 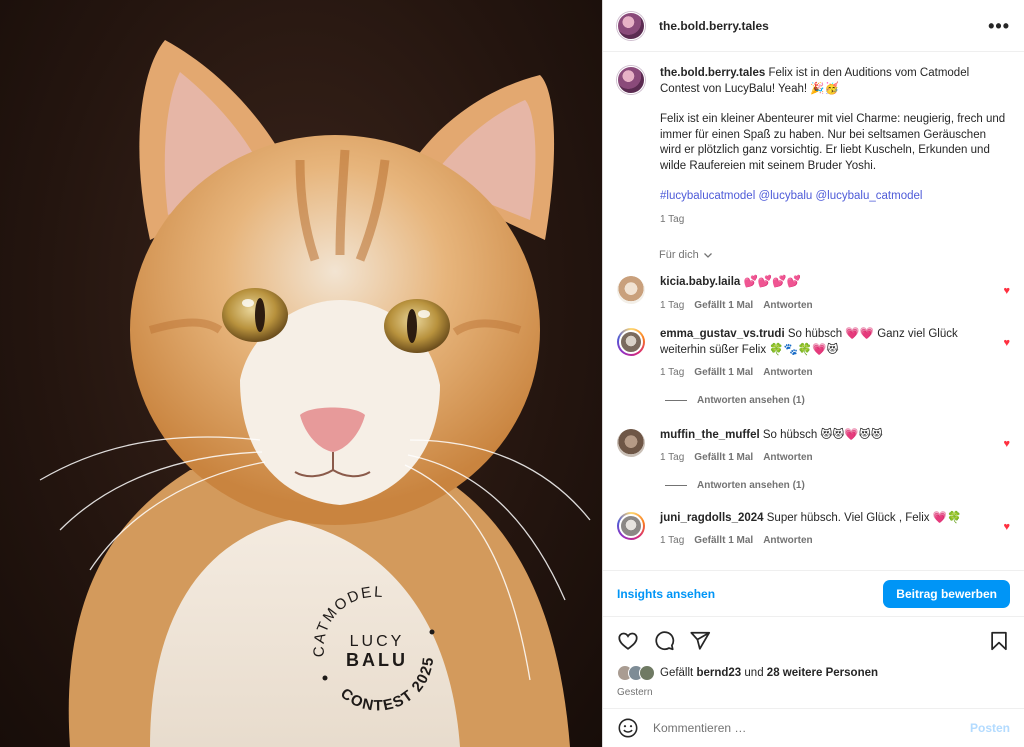 I want to click on comment-composer: Posten, so click(x=813, y=727).